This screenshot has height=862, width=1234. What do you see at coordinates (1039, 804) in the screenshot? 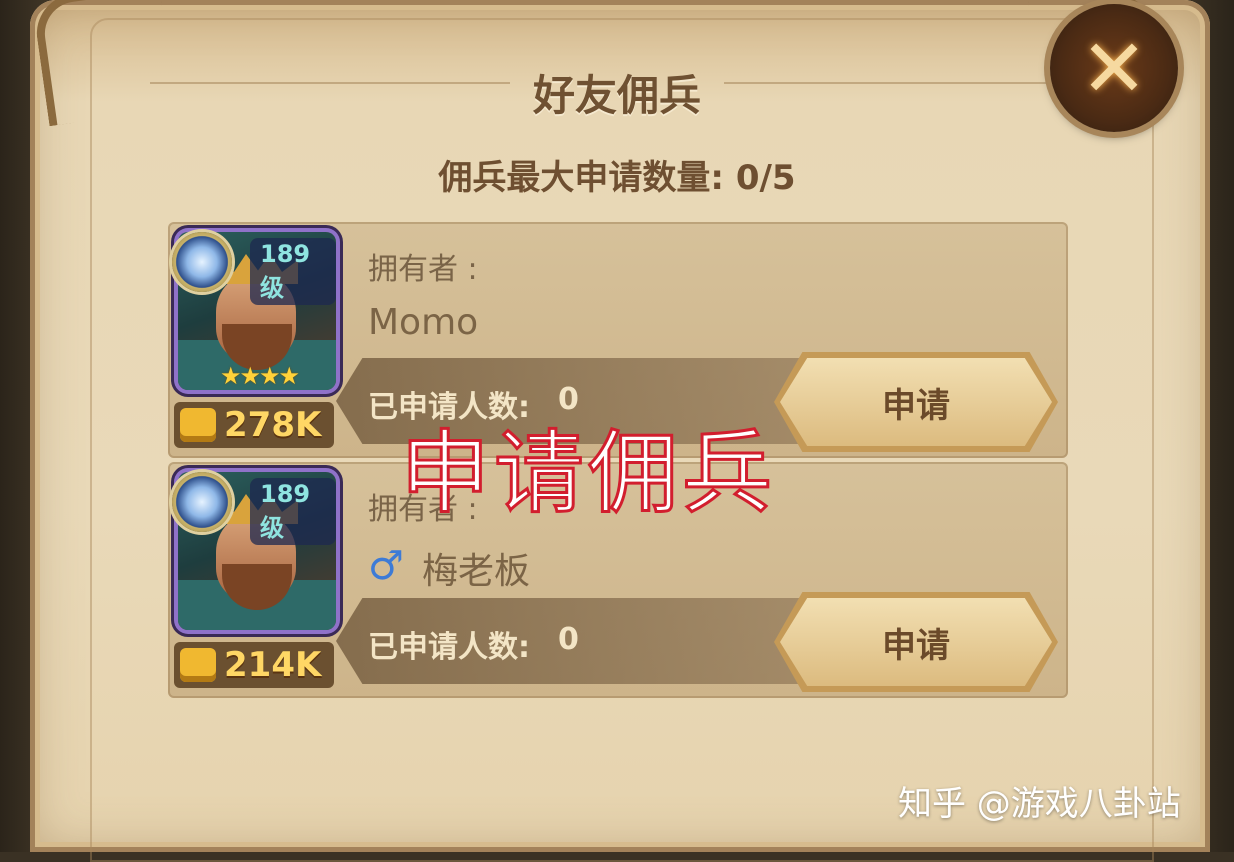
I see `source-credit-watermark: 知乎 @游戏八卦站` at bounding box center [1039, 804].